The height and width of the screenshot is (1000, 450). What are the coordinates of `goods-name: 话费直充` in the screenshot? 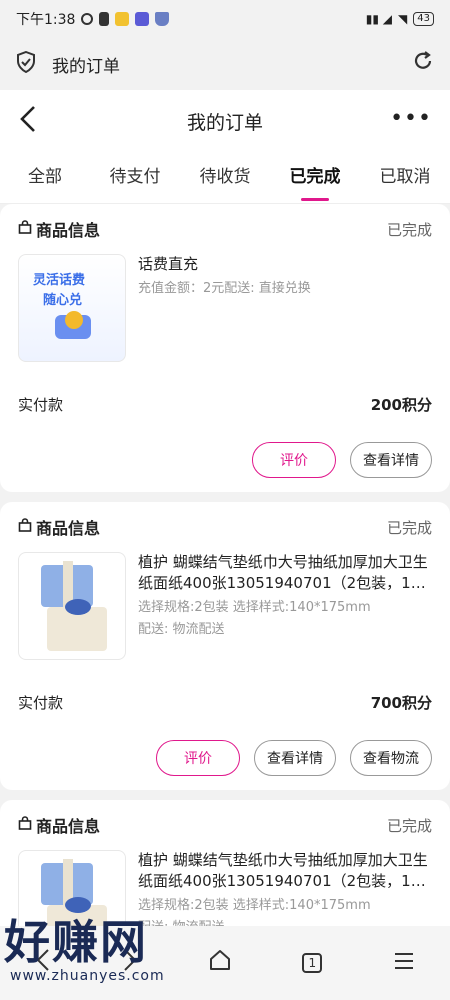 It's located at (168, 264).